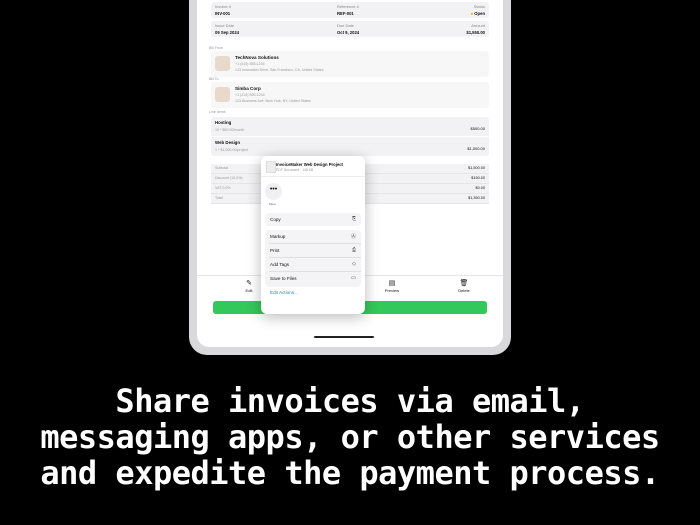 The height and width of the screenshot is (525, 700). Describe the element at coordinates (257, 57) in the screenshot. I see `bill-from-name: TechNova Solutions` at that location.